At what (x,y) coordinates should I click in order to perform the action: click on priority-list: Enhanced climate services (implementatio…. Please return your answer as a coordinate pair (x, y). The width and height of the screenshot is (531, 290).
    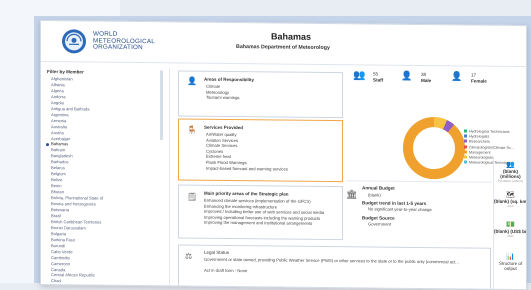
    Looking at the image, I should click on (264, 212).